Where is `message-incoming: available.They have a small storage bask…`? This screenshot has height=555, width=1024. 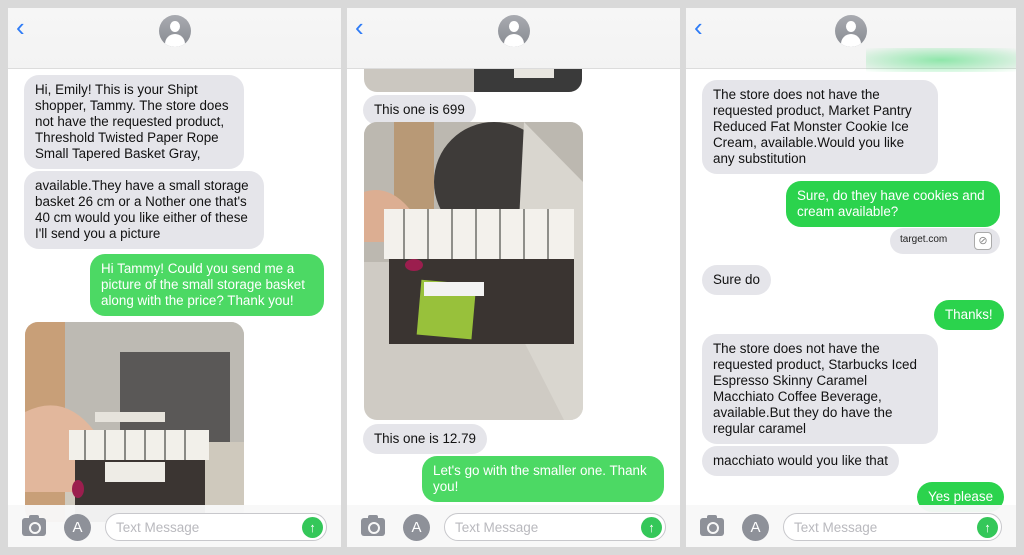
message-incoming: available.They have a small storage bask… is located at coordinates (144, 210).